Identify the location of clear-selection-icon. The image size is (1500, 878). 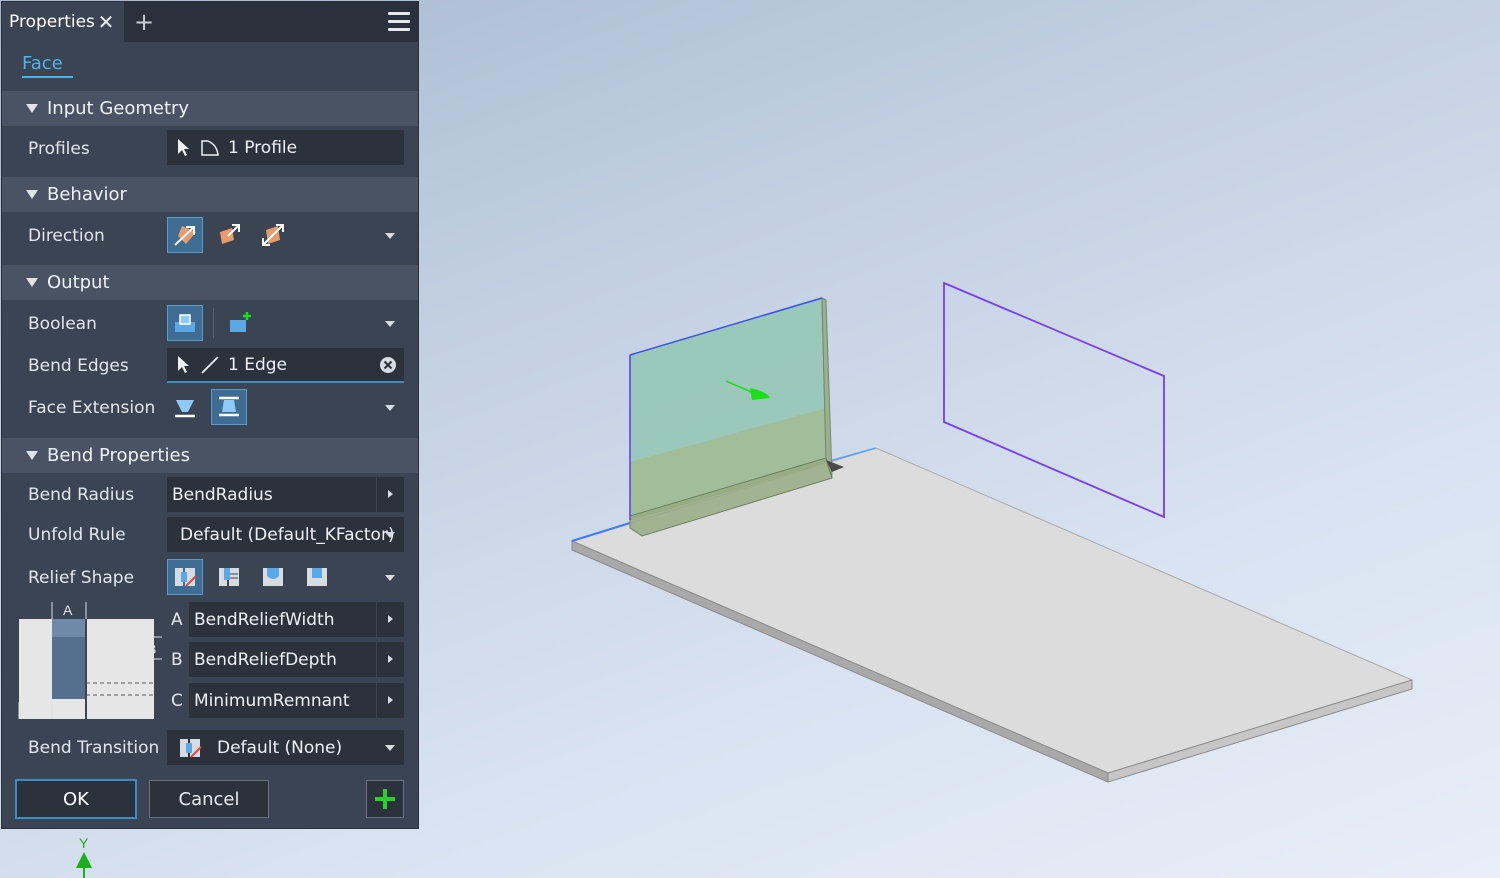
(388, 365).